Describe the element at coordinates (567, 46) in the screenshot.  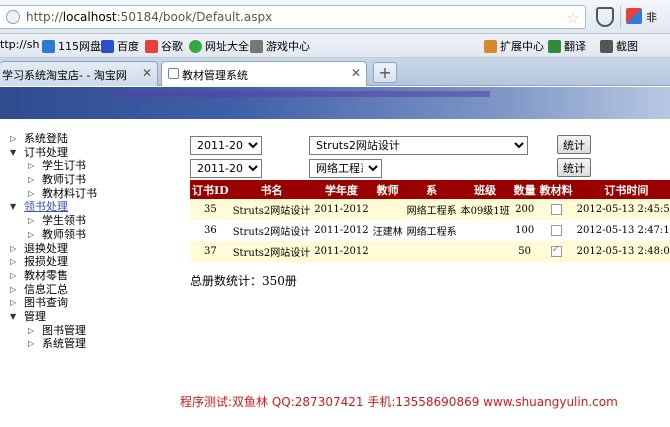
I see `translate-button: 翻译` at that location.